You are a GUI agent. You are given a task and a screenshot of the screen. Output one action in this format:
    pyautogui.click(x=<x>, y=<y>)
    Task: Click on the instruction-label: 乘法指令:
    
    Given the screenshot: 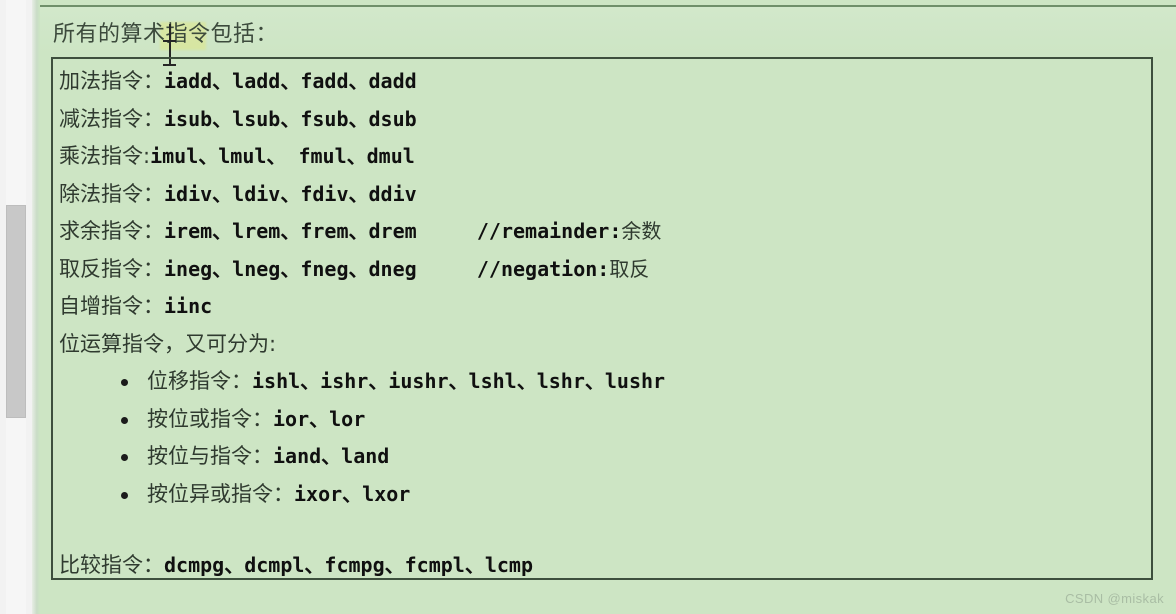 What is the action you would take?
    pyautogui.click(x=105, y=156)
    